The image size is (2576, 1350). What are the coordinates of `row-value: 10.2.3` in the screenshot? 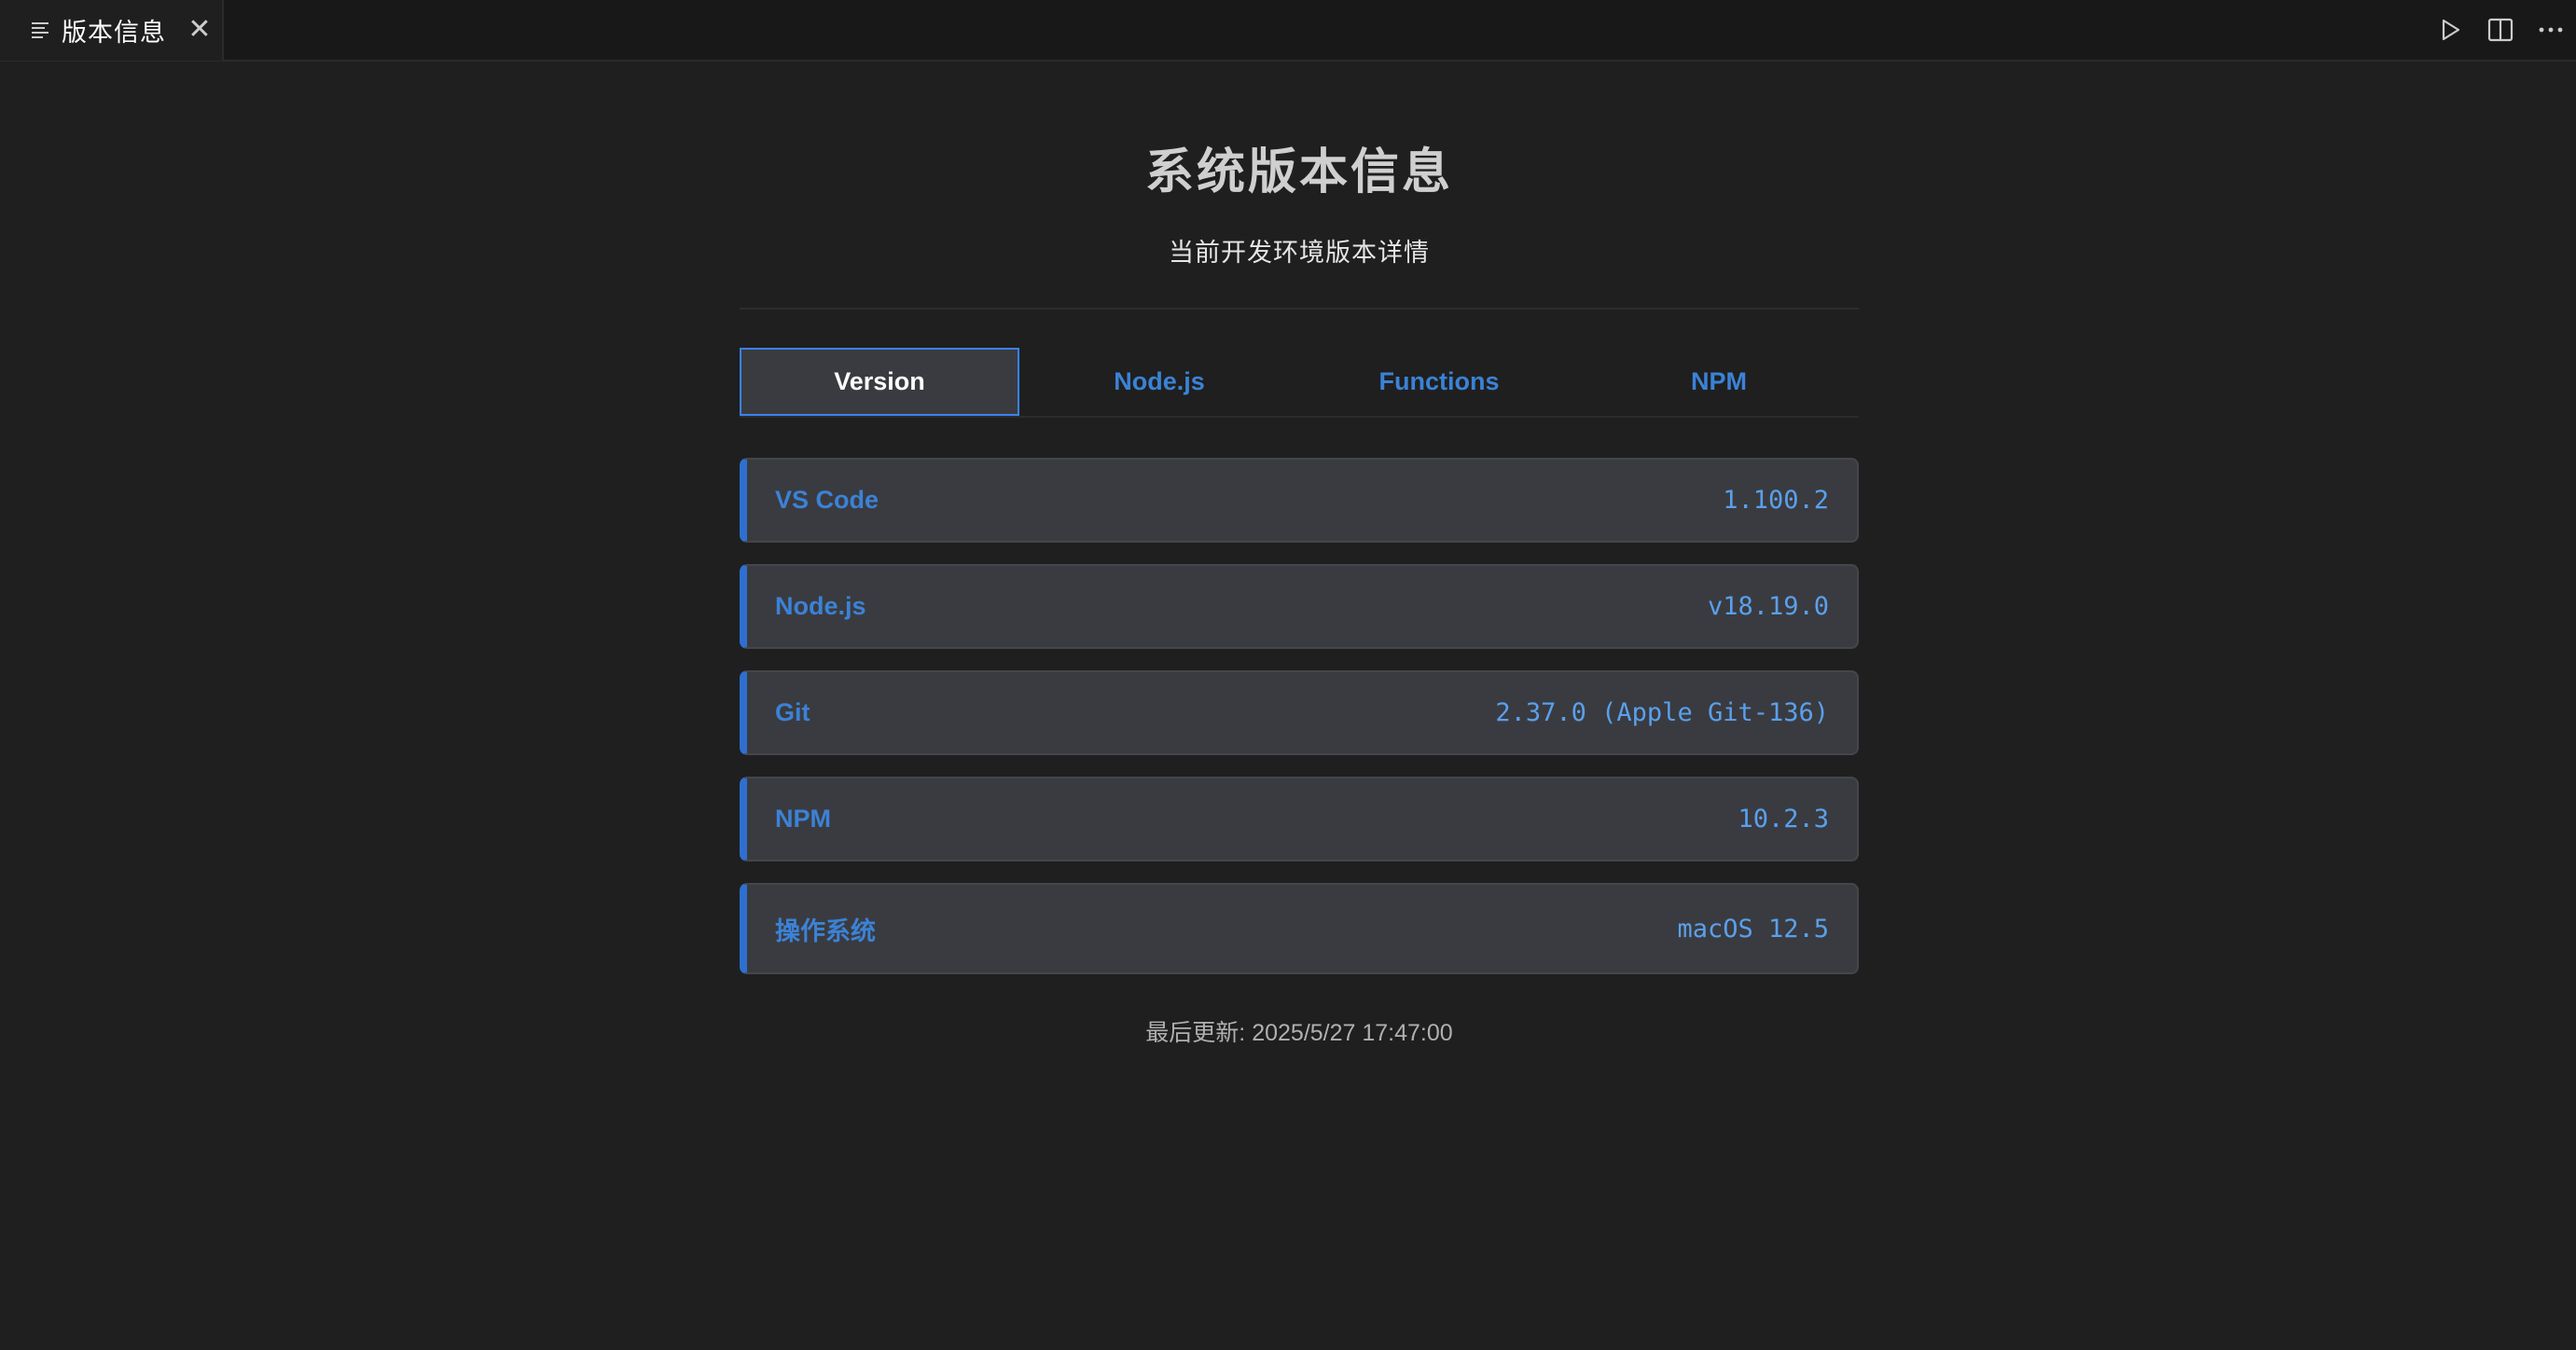 It's located at (1783, 819).